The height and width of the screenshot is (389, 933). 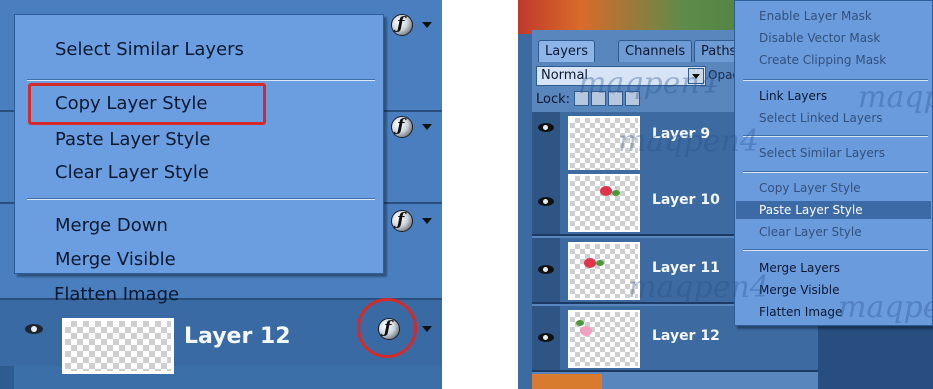 I want to click on menu-item-link-layers: Link Layers, so click(x=793, y=96).